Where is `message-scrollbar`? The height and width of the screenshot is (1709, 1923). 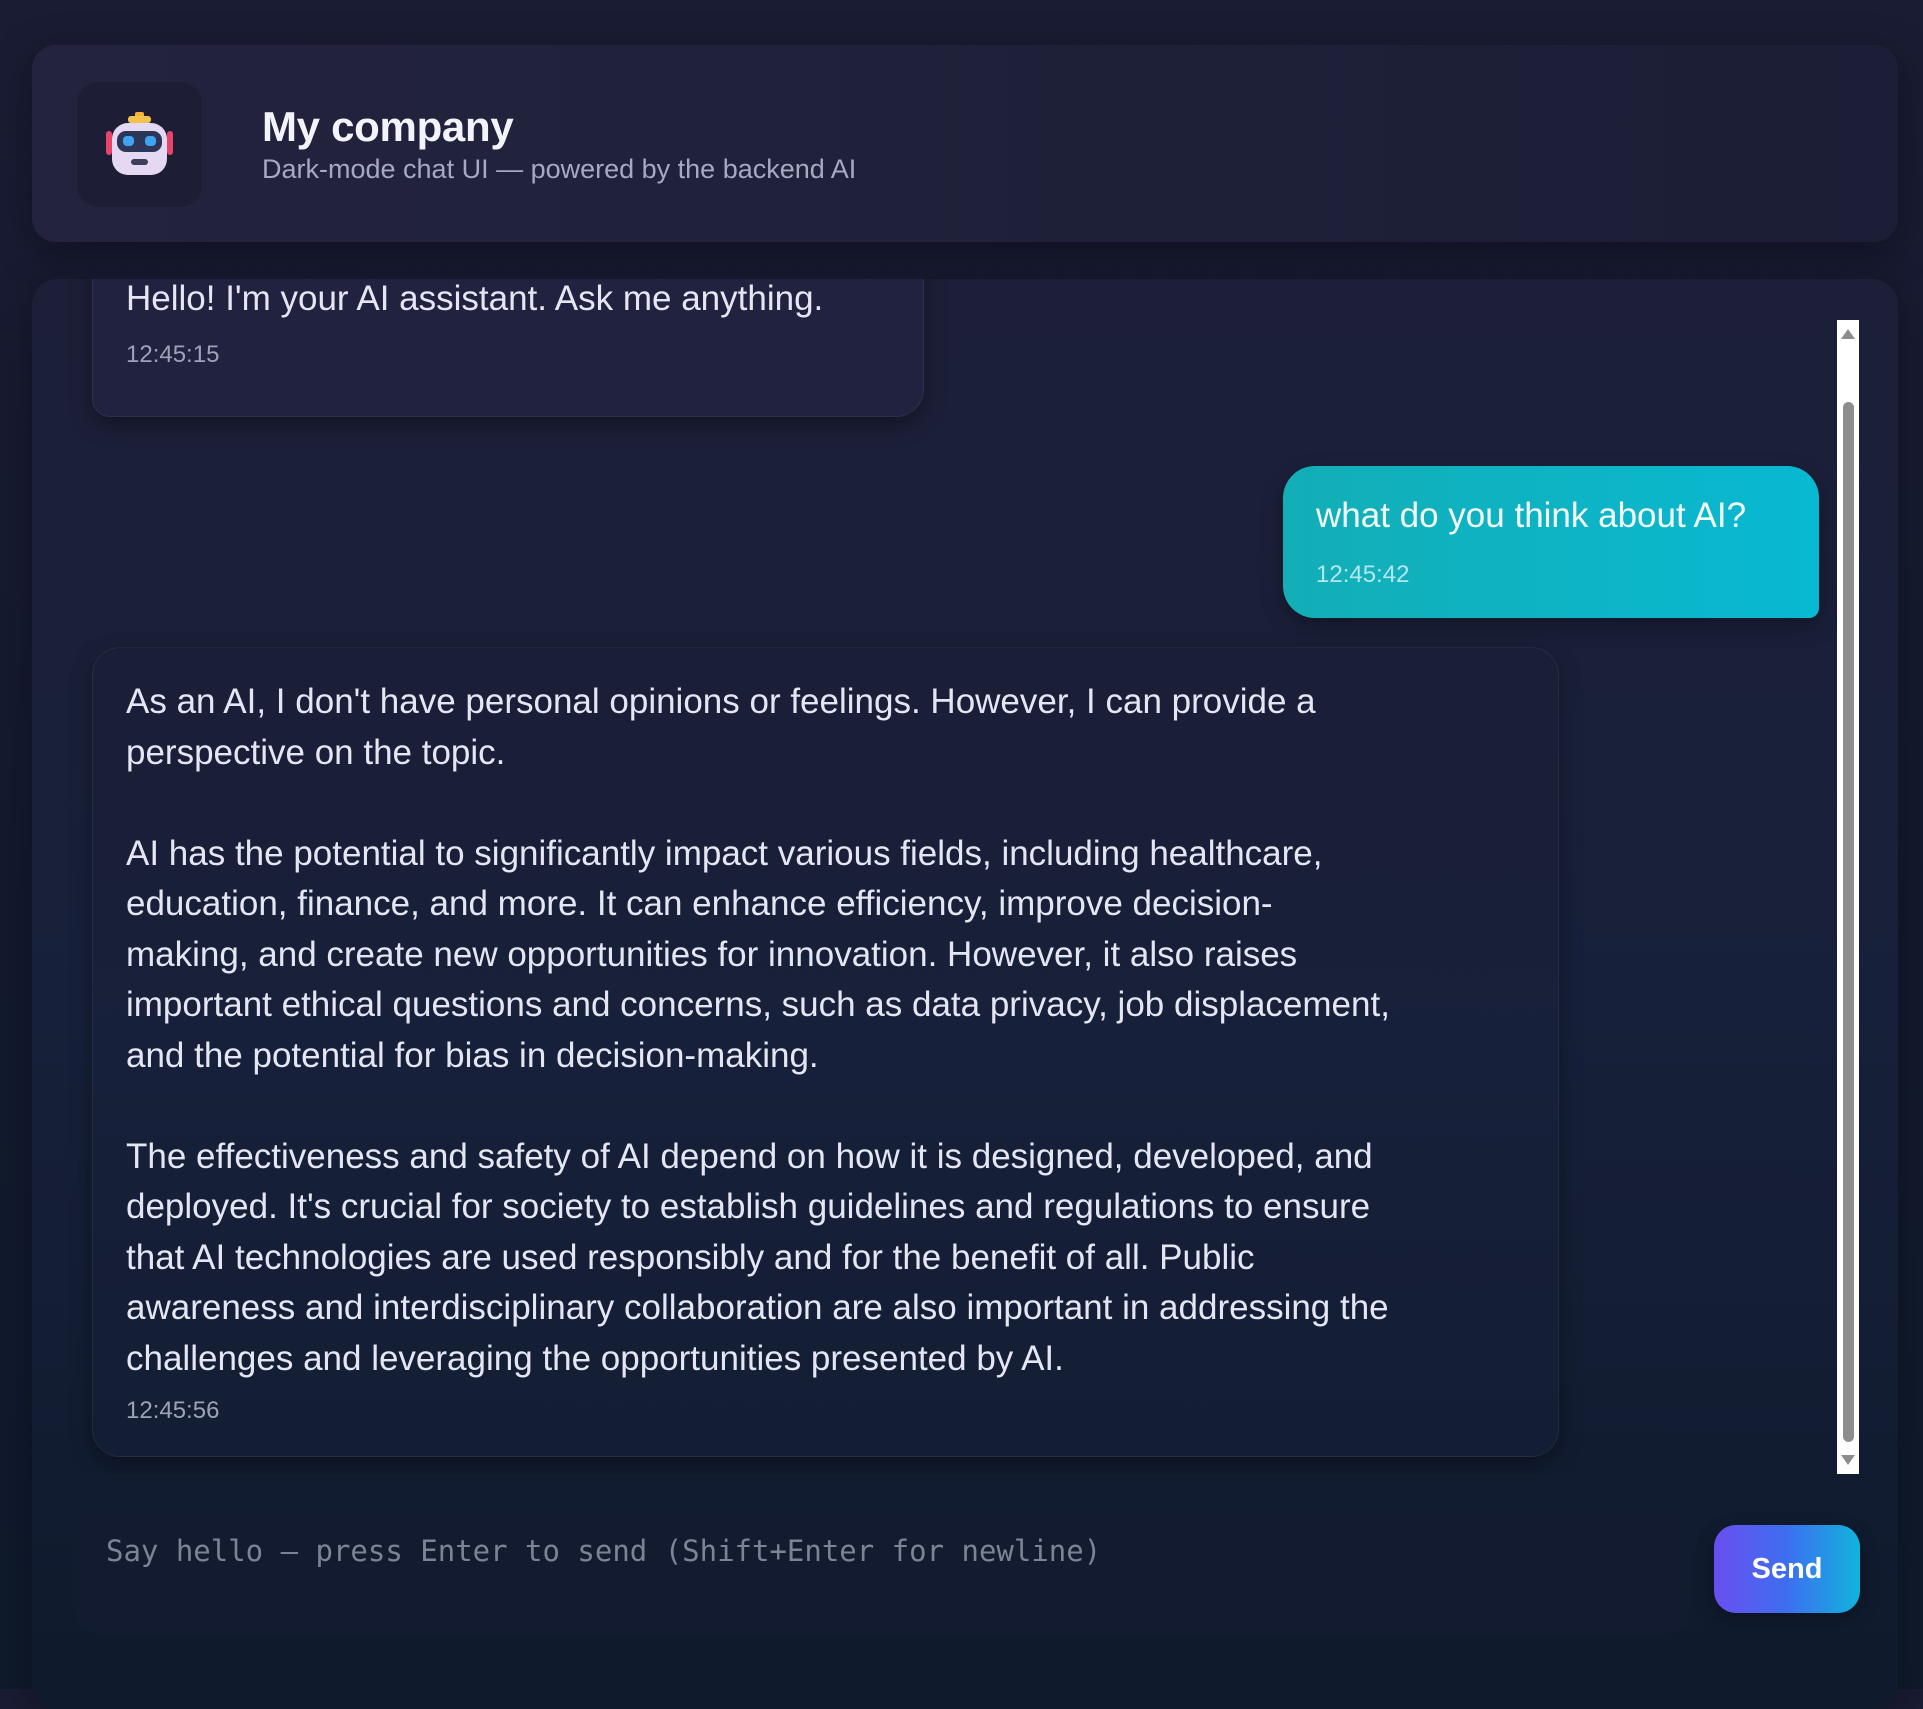
message-scrollbar is located at coordinates (1848, 897).